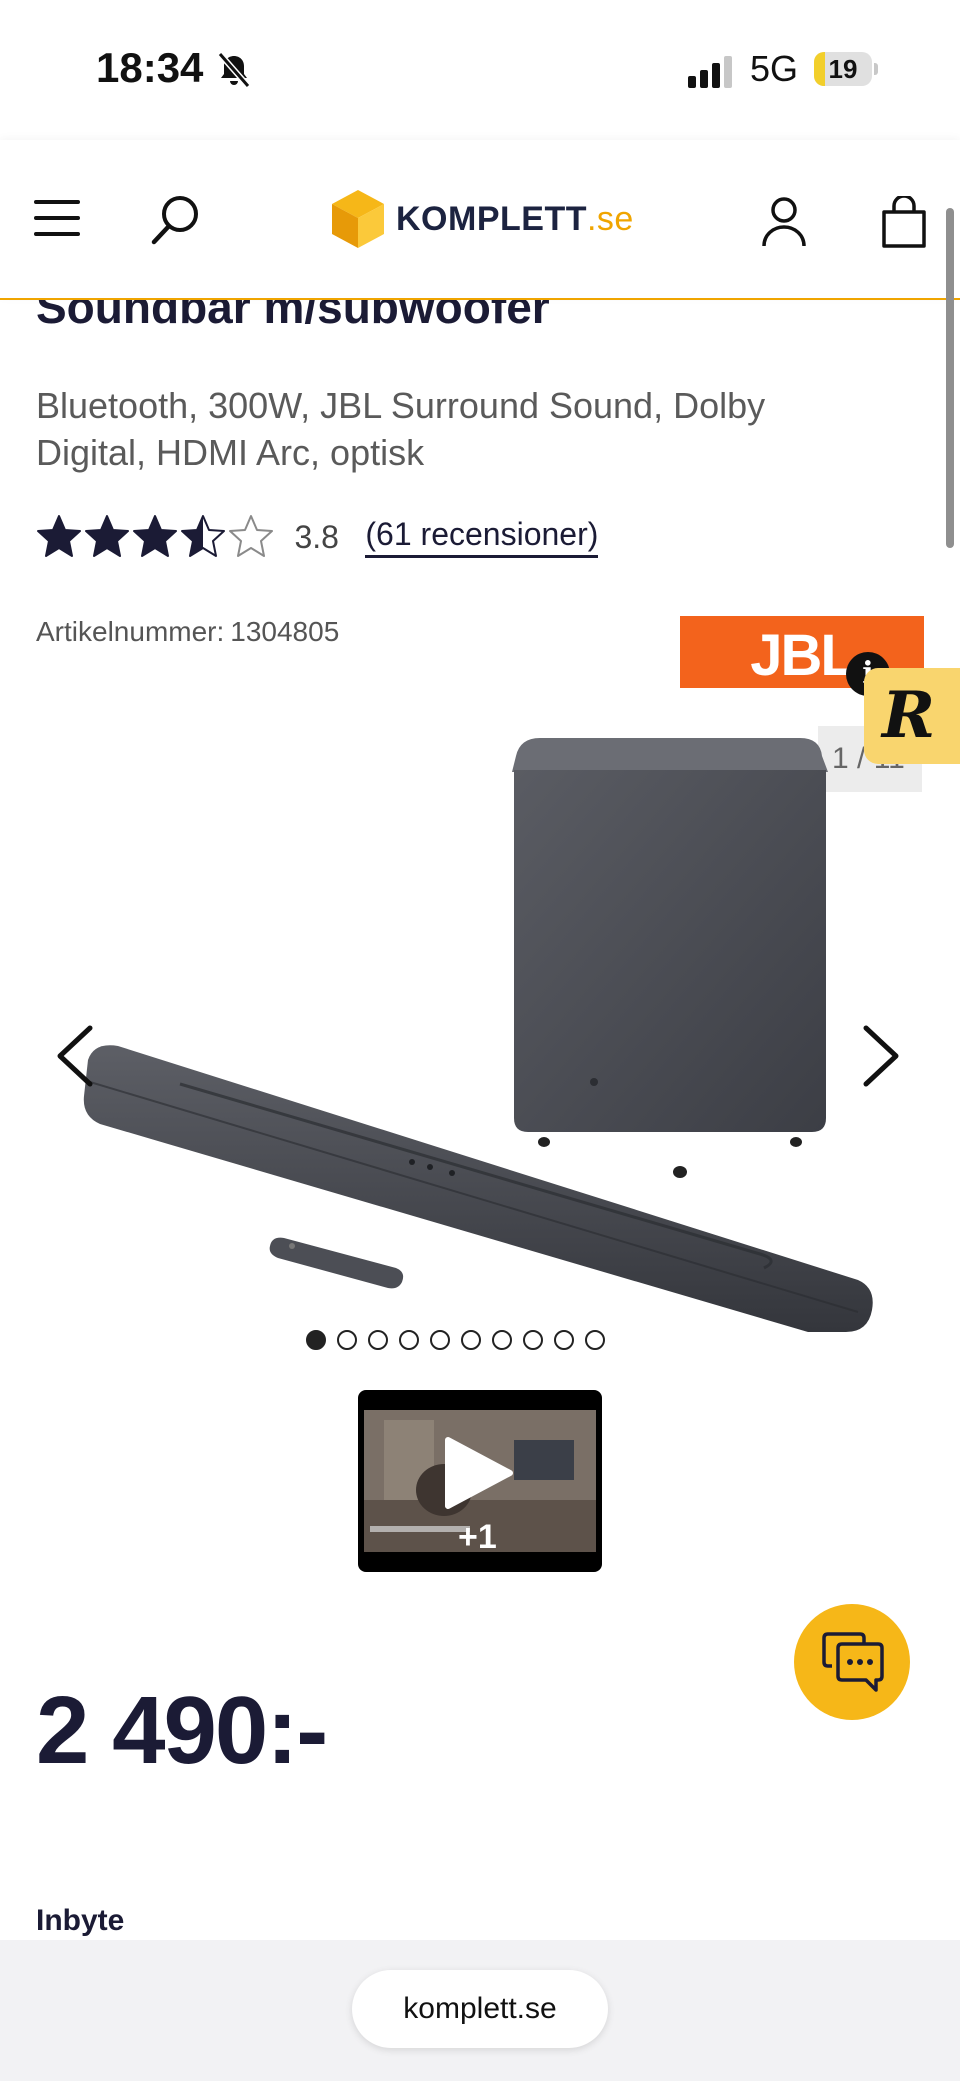 The height and width of the screenshot is (2081, 960). I want to click on video-more-count: +1, so click(477, 1537).